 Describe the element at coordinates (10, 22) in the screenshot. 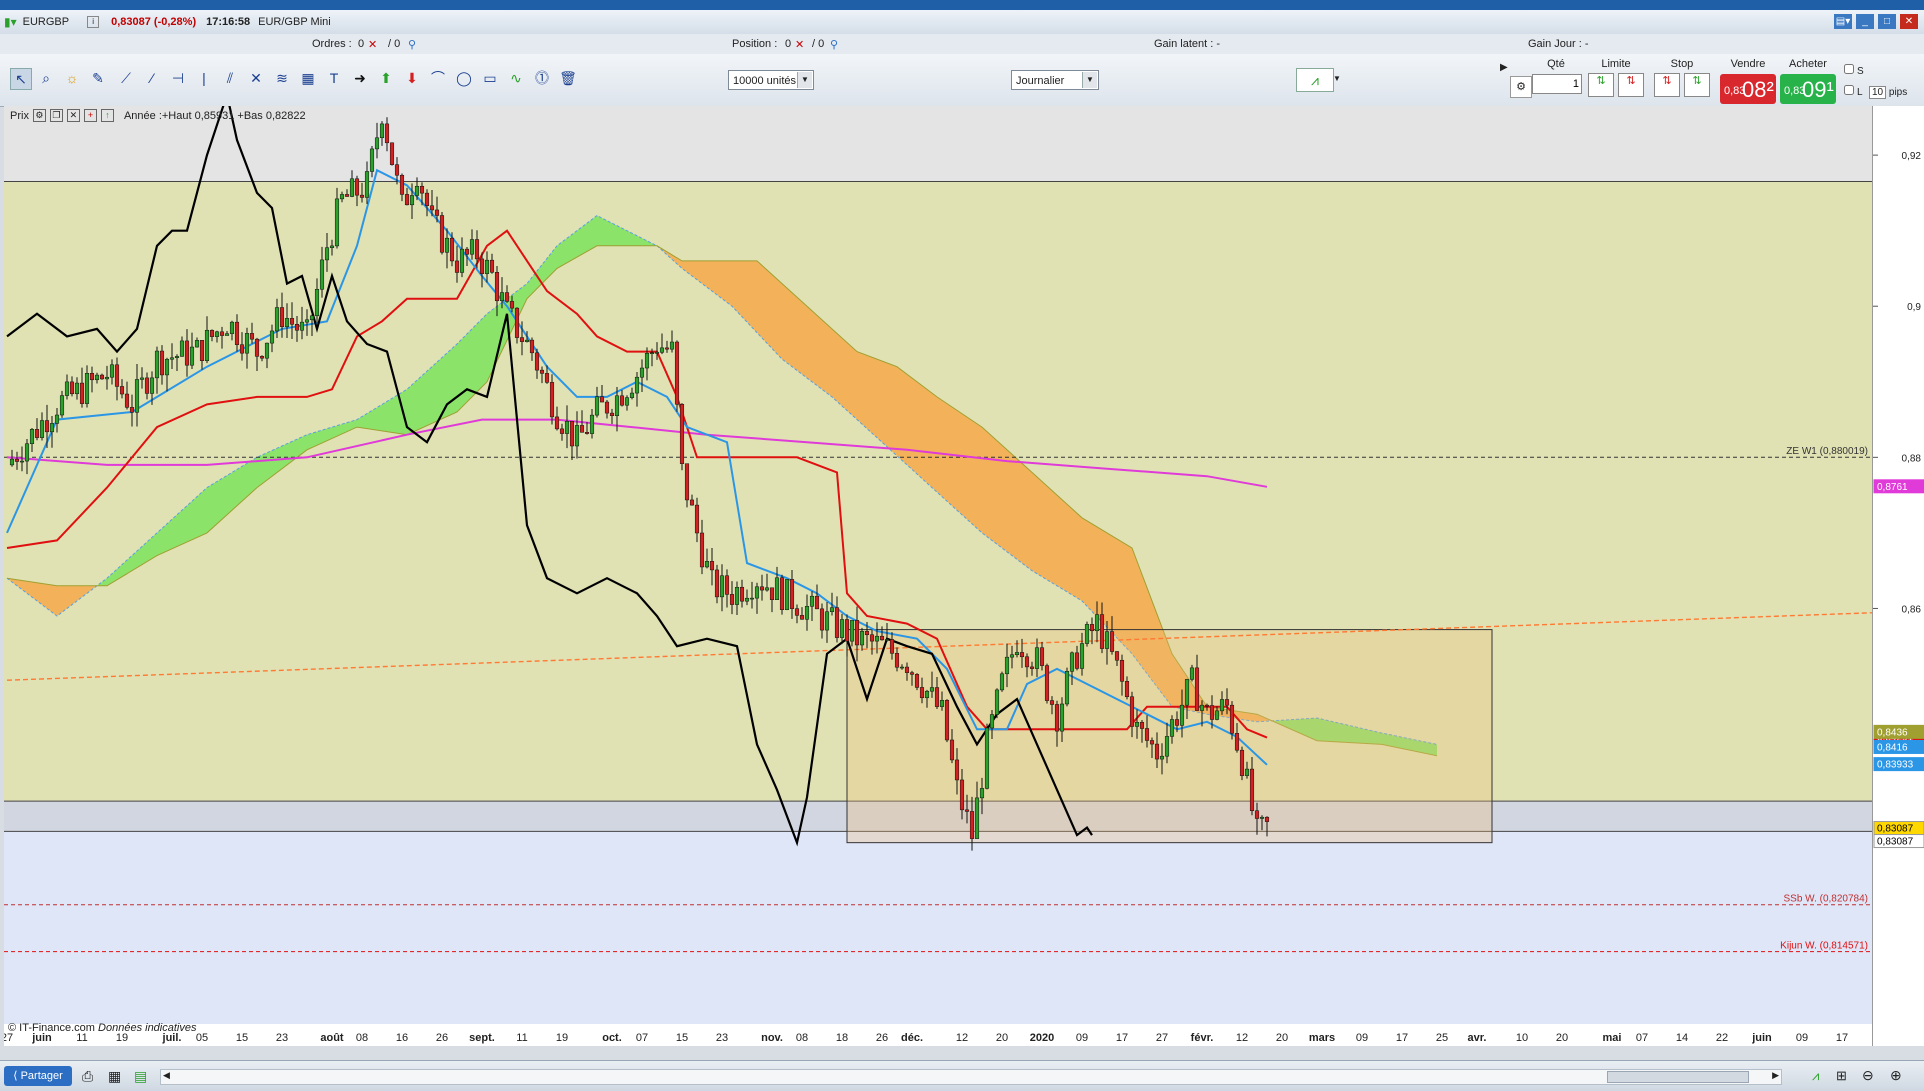

I see `chart-type-icon: ▮▾` at that location.